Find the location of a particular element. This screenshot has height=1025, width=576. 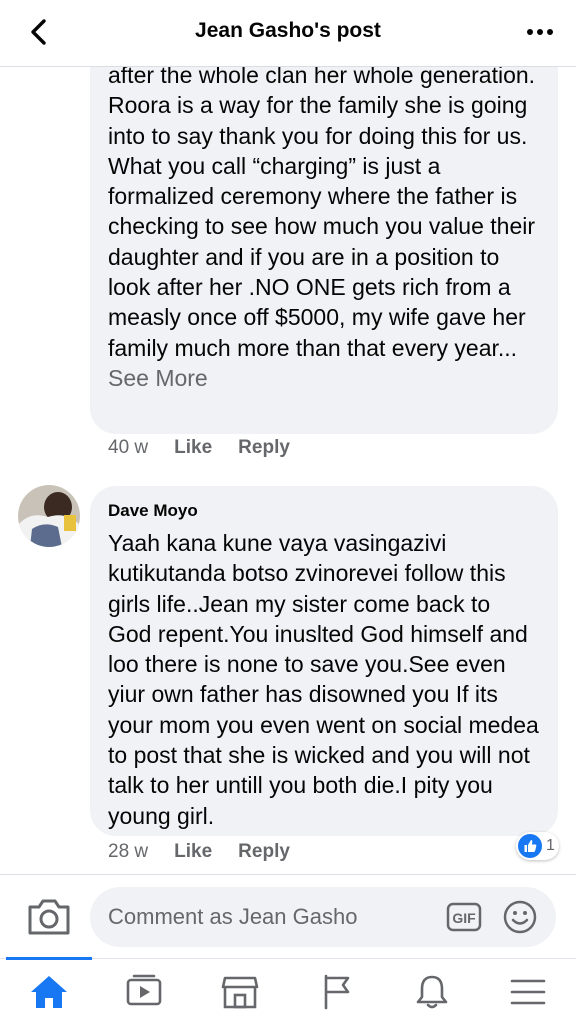

notifications-bell-icon is located at coordinates (432, 992).